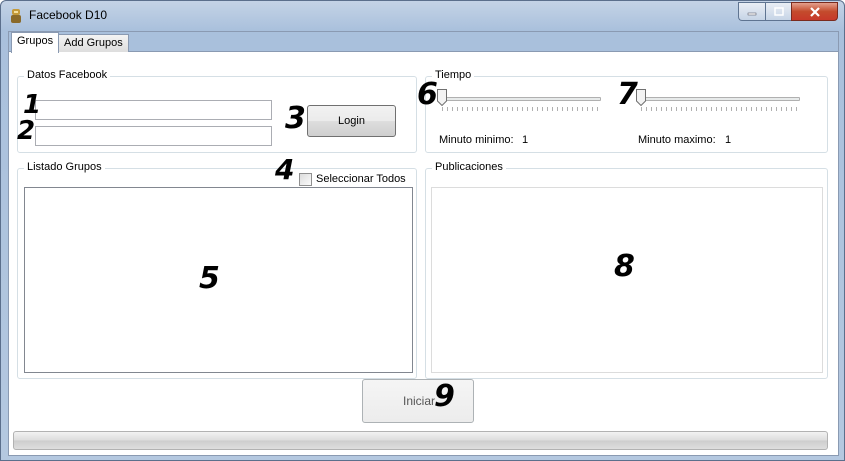 The width and height of the screenshot is (845, 461). I want to click on username-input, so click(153, 110).